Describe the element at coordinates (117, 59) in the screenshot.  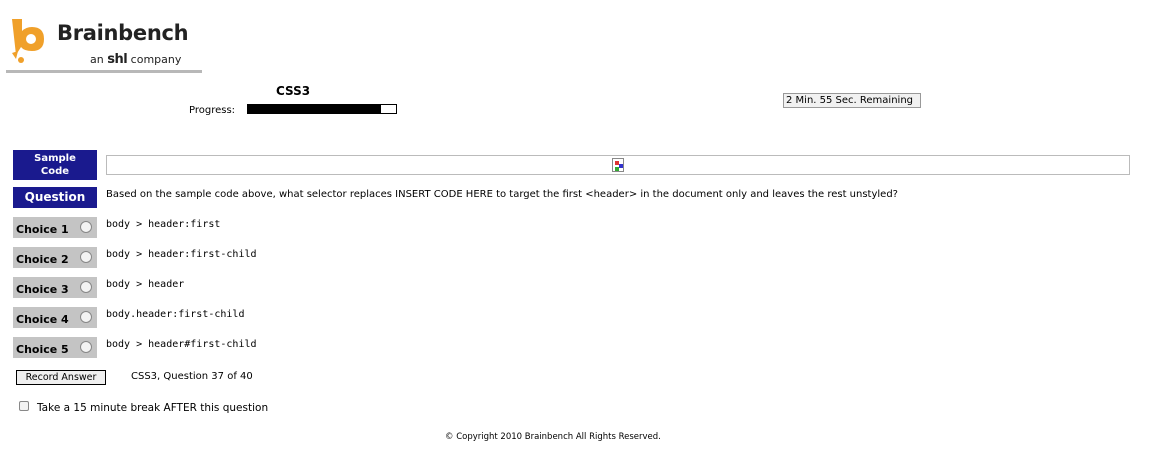
I see `shl-mark: shl` at that location.